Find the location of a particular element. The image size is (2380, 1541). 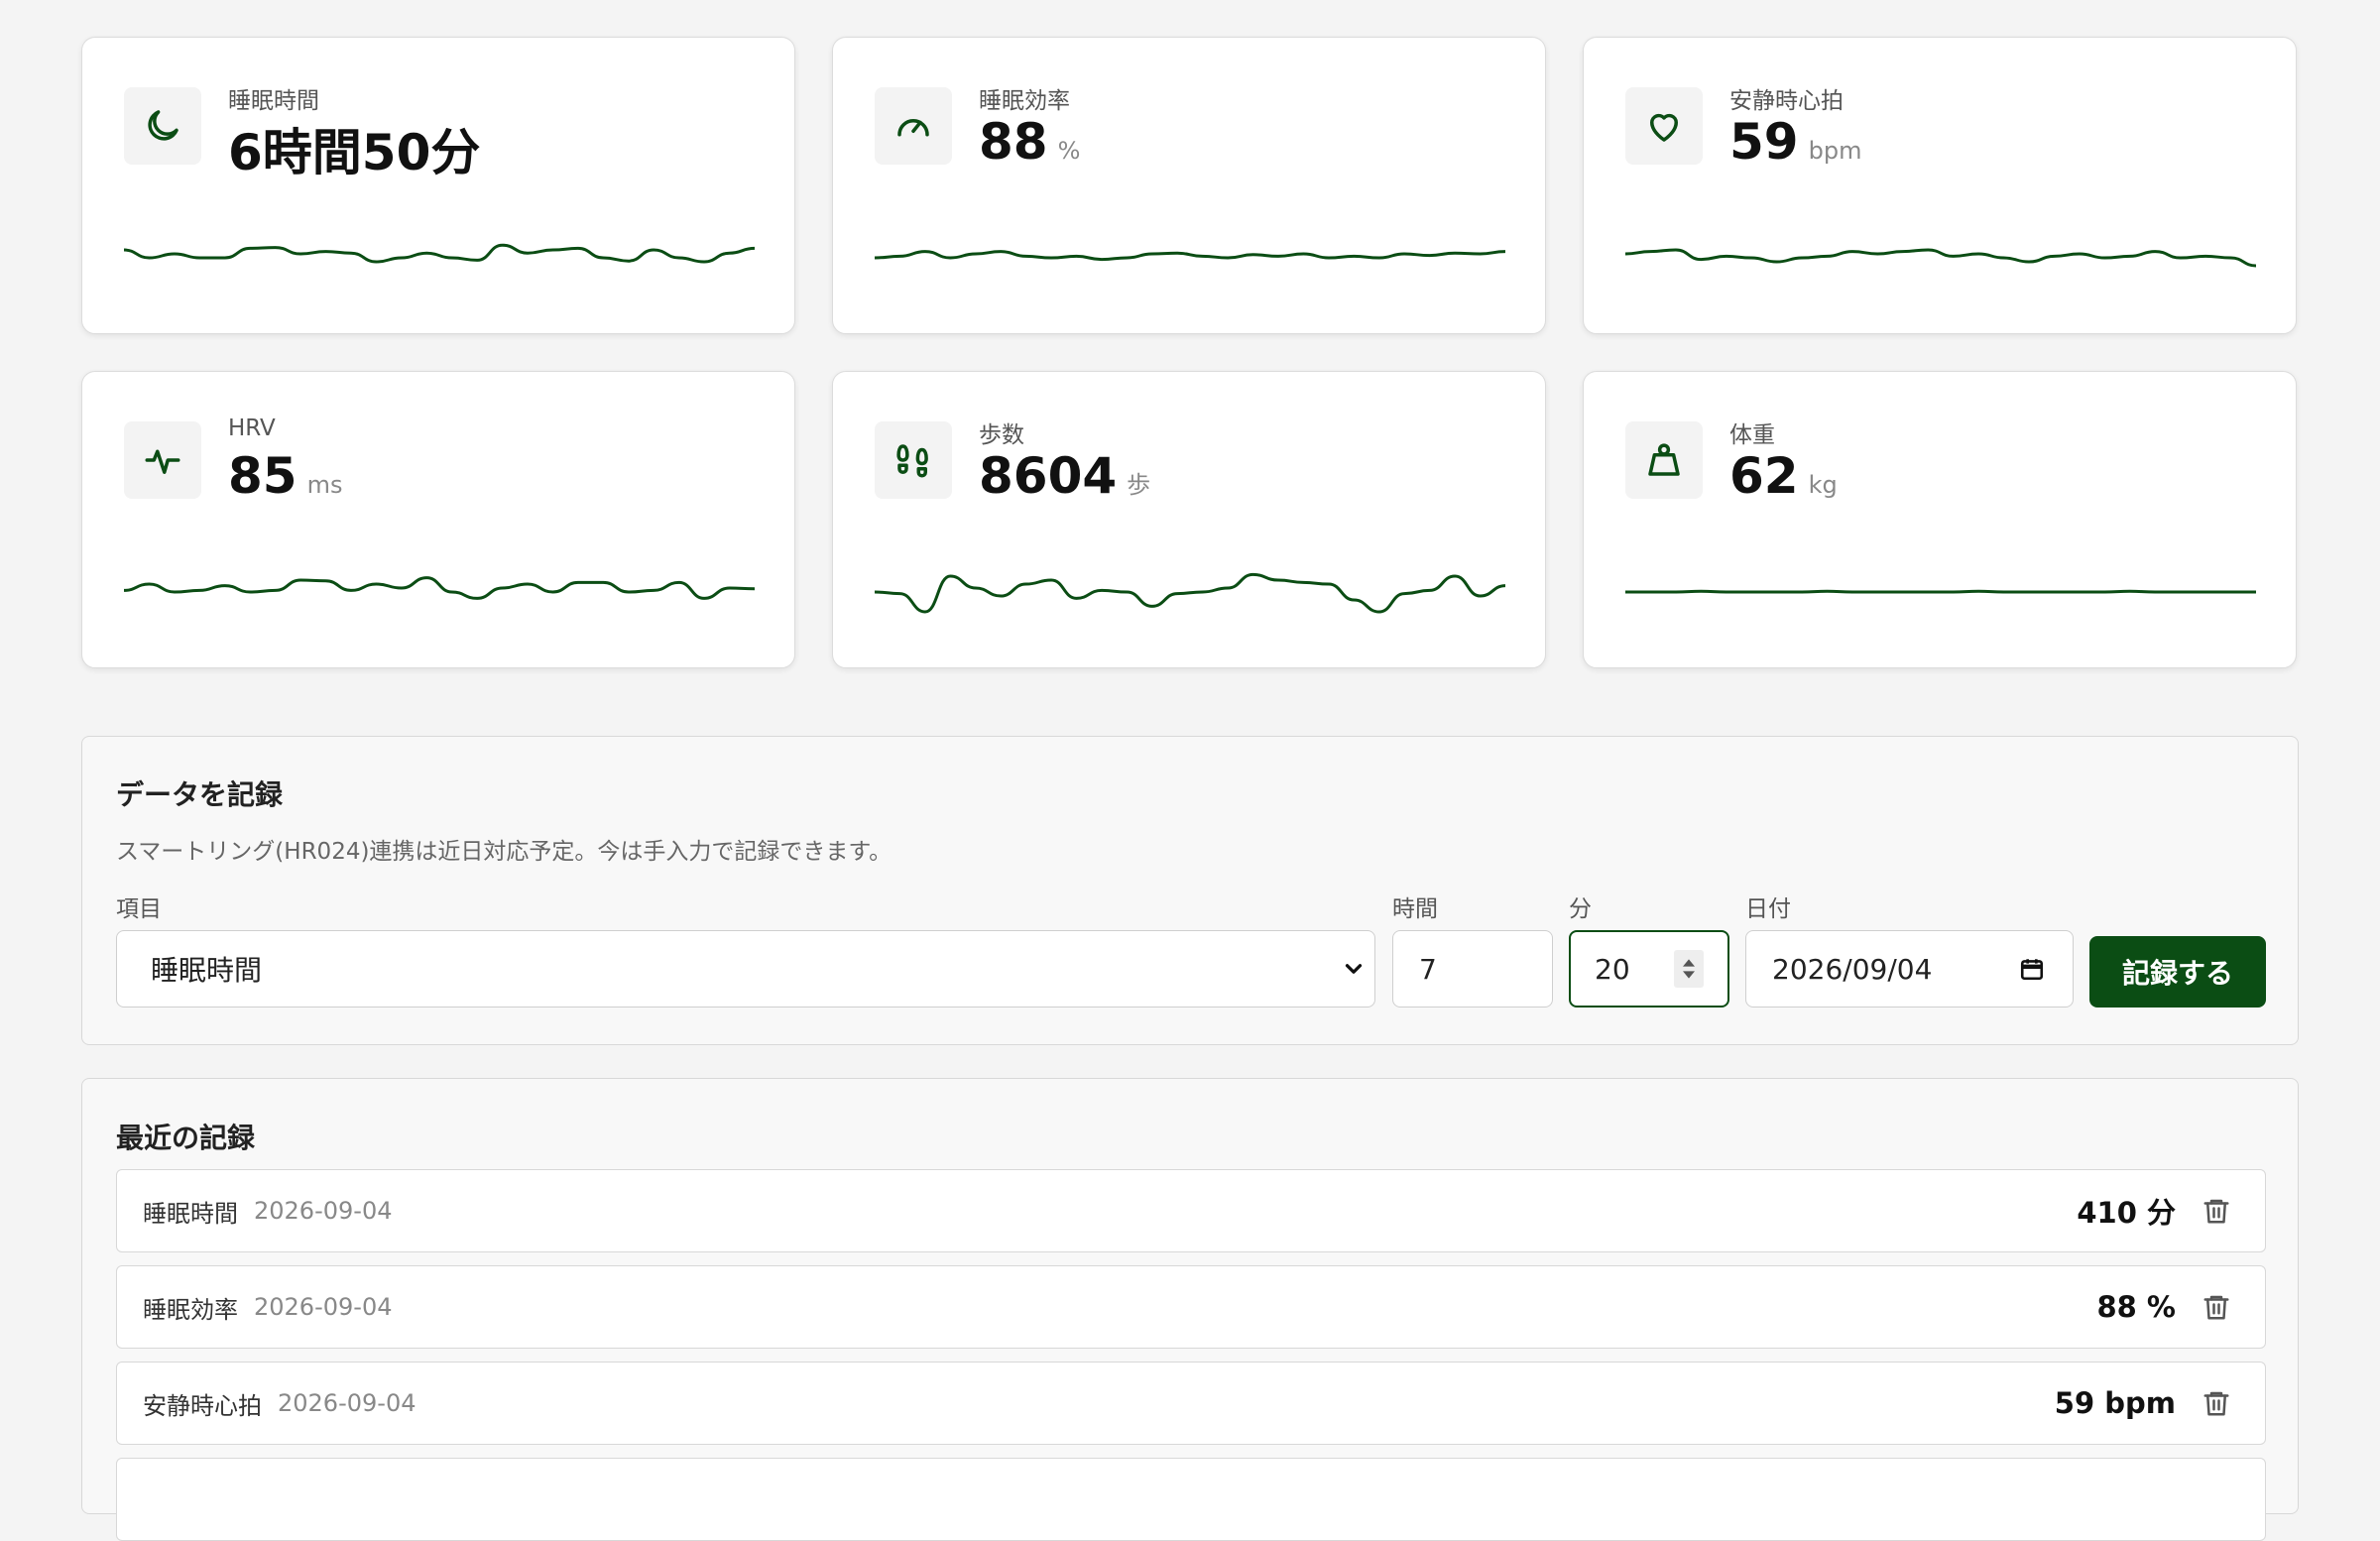

date-label: 日付 is located at coordinates (1768, 909).